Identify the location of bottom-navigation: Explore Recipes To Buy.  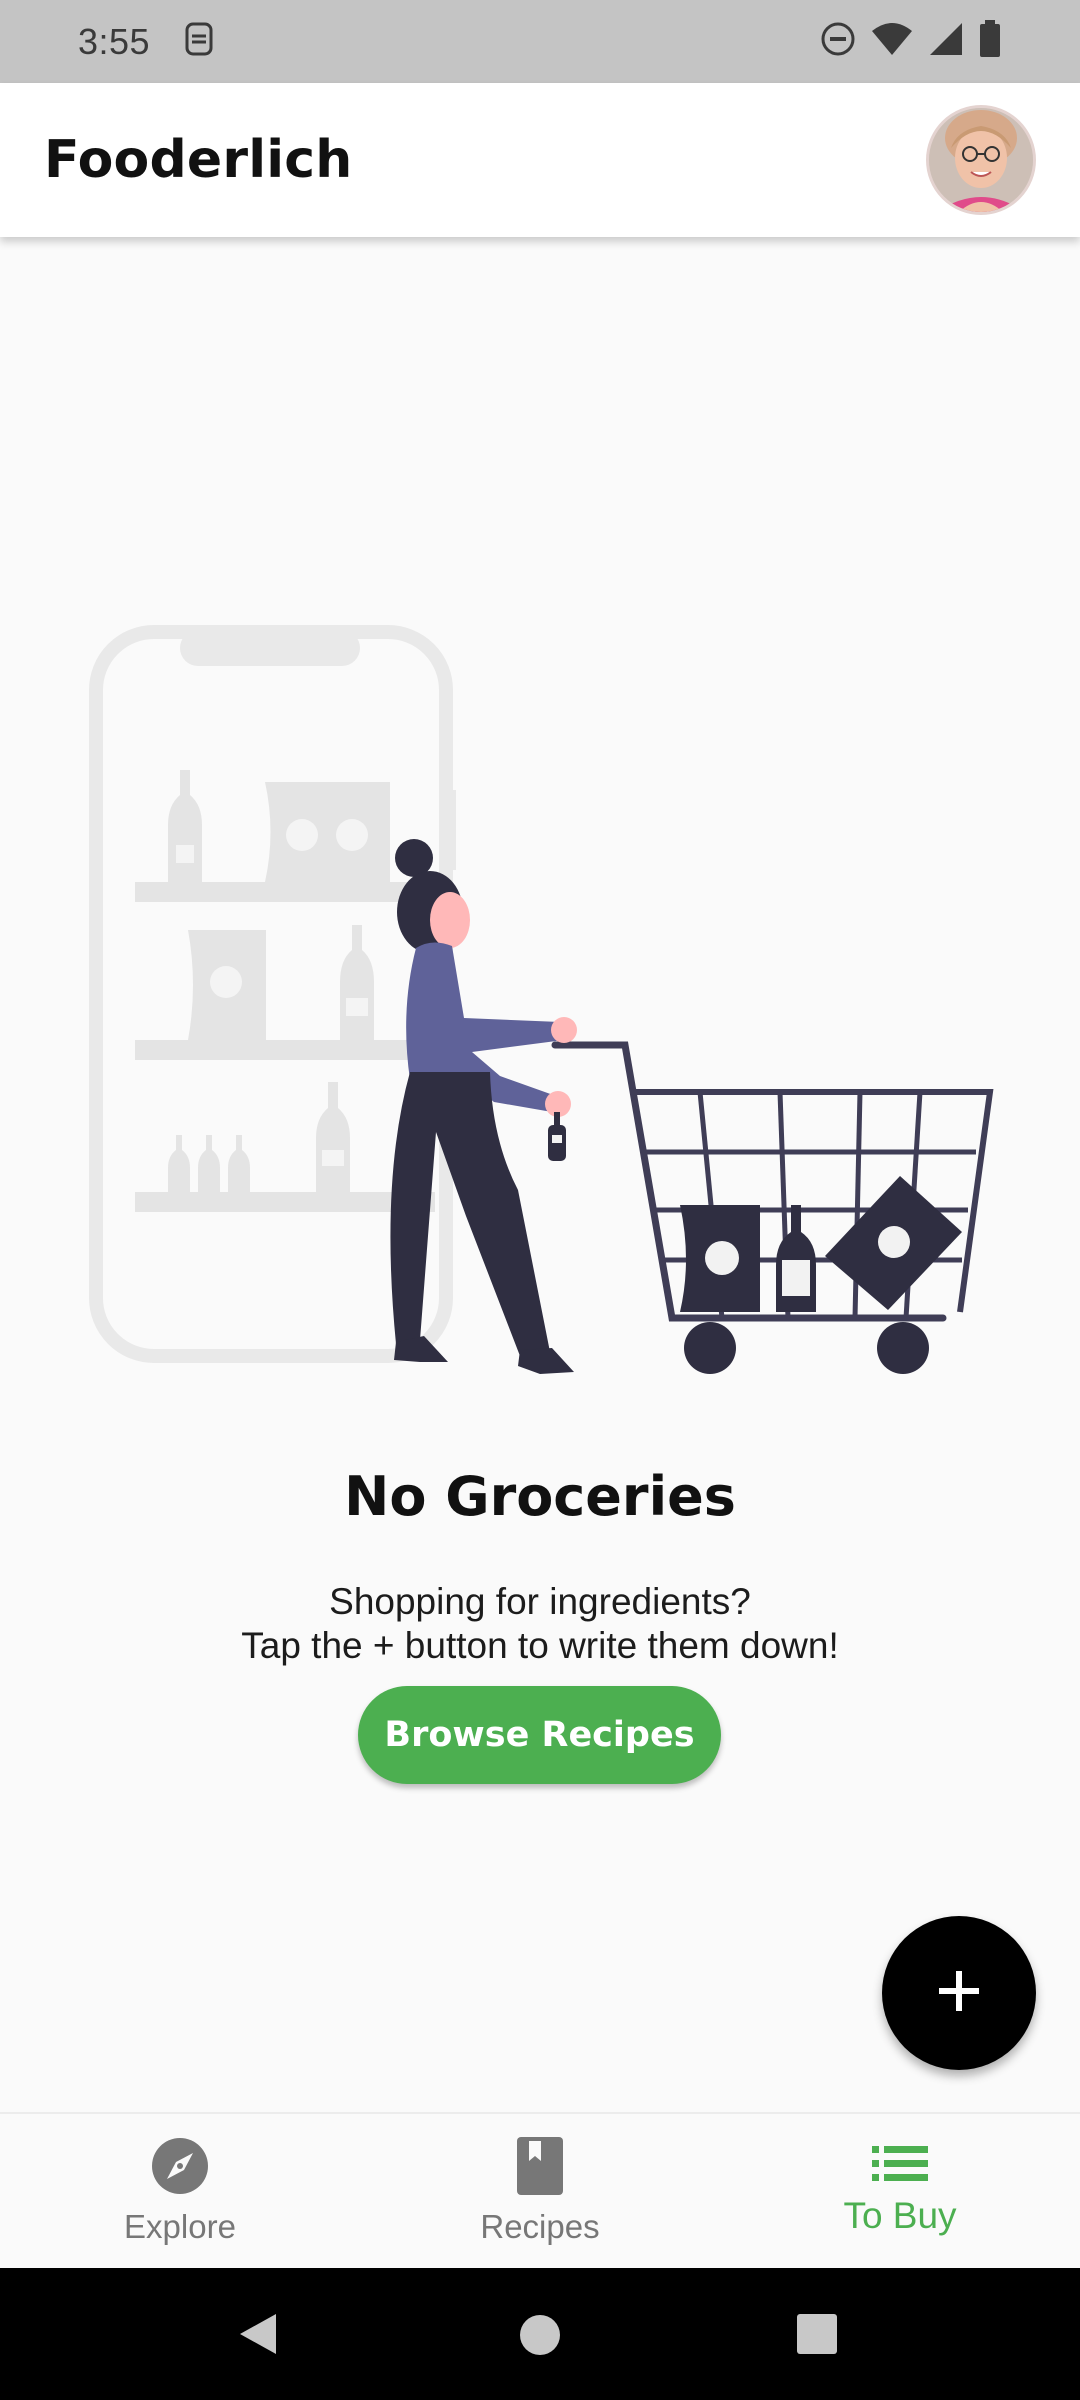
(540, 2190).